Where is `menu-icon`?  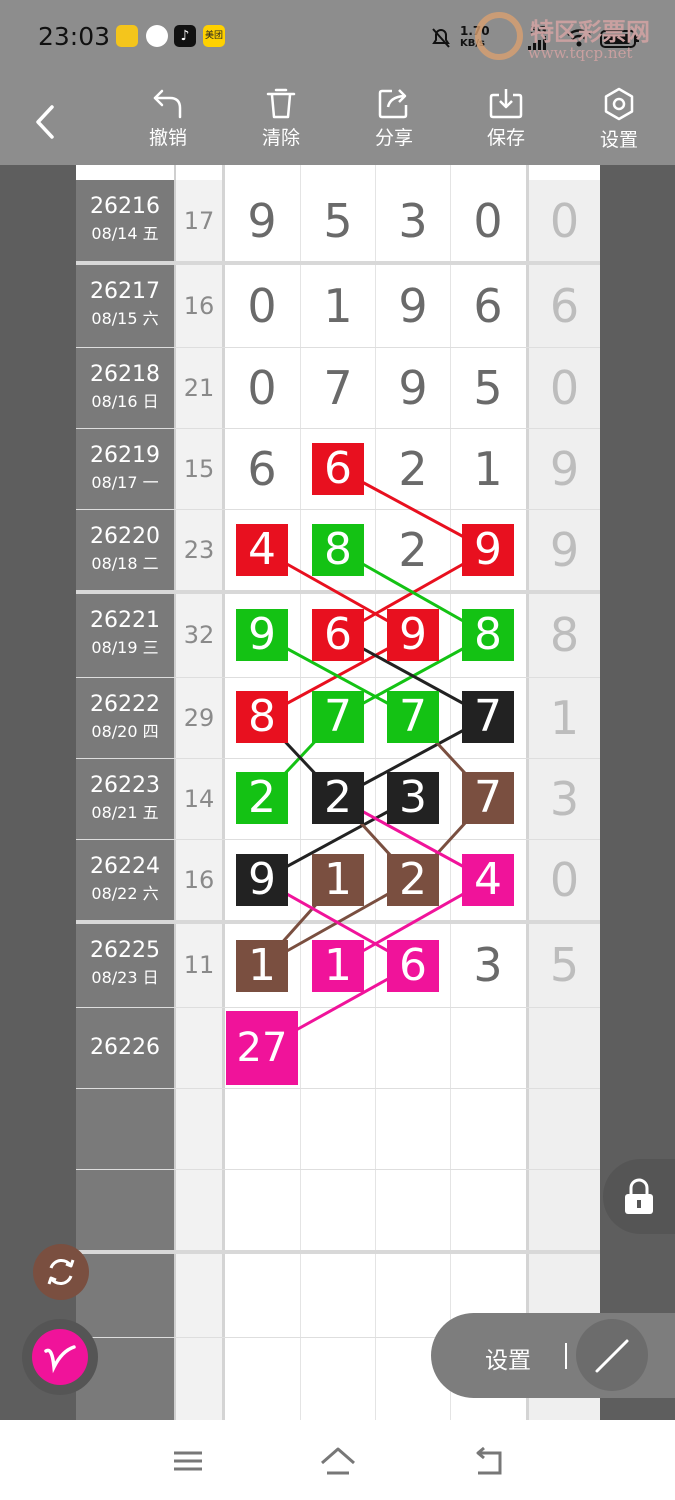 menu-icon is located at coordinates (188, 1461).